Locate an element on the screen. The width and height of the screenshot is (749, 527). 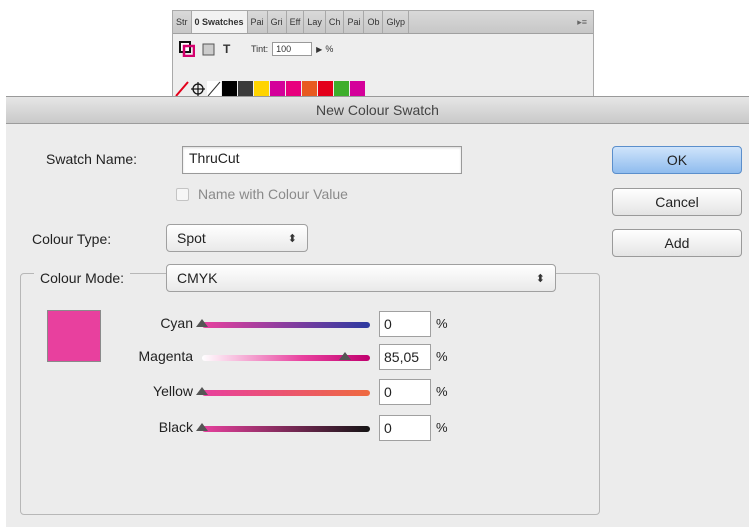
tab-gradient: Gri is located at coordinates (277, 22).